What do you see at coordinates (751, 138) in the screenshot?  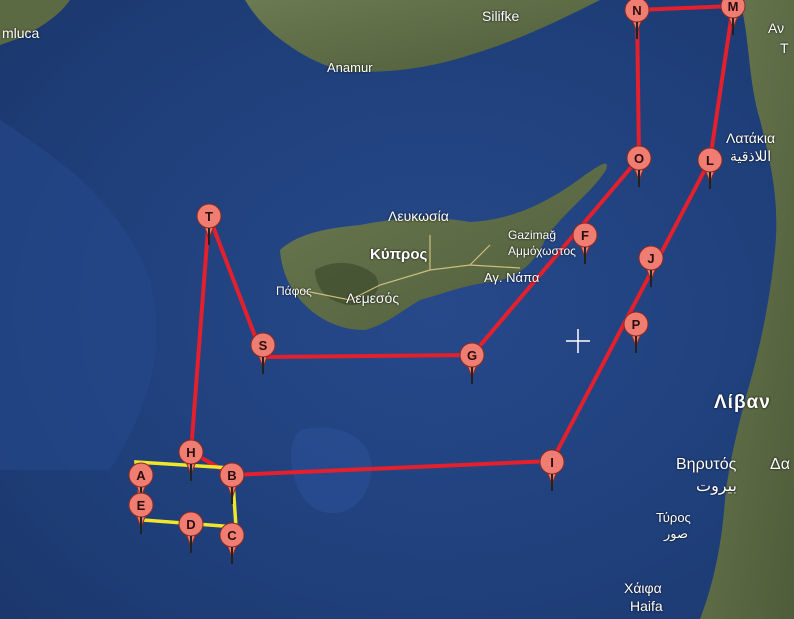 I see `label-lattakia: Λατάκια` at bounding box center [751, 138].